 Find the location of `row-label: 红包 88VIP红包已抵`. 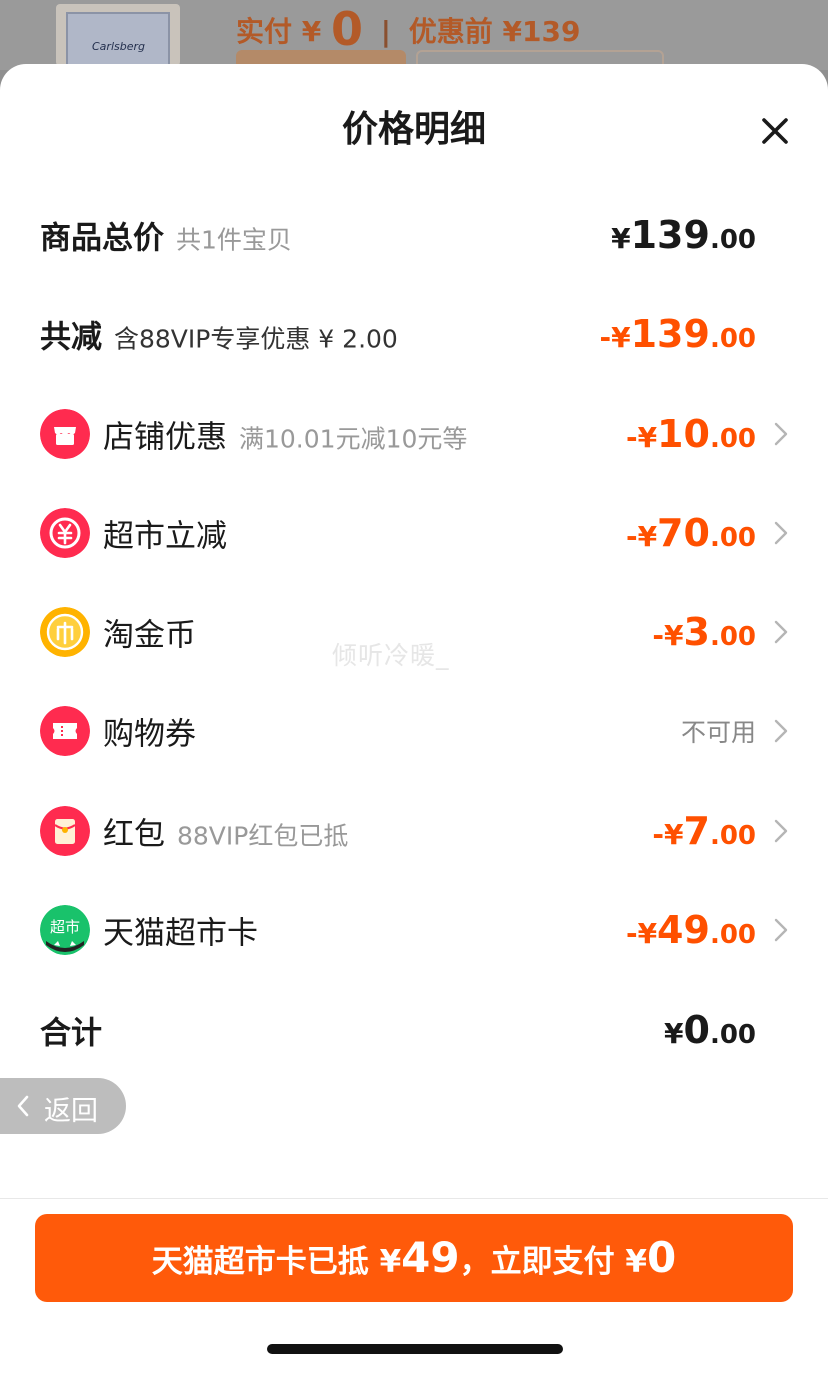

row-label: 红包 88VIP红包已抵 is located at coordinates (225, 831).